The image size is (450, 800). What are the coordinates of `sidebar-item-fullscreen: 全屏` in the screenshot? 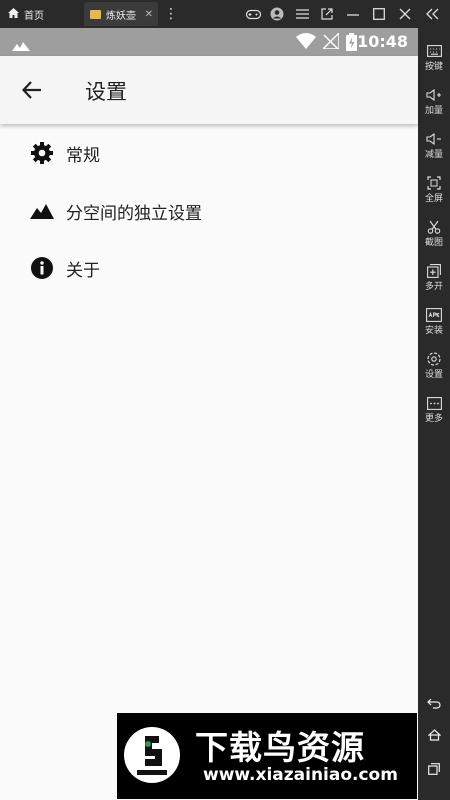 It's located at (434, 189).